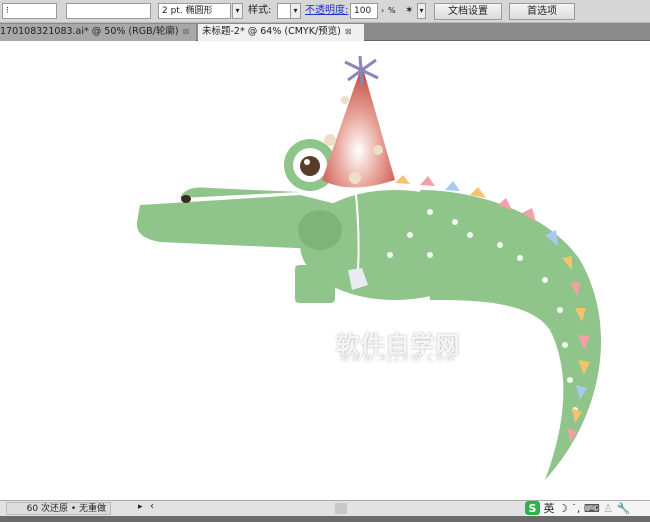 This screenshot has height=522, width=650. Describe the element at coordinates (398, 358) in the screenshot. I see `watermark-url: WWW.RJZXW.COM` at that location.